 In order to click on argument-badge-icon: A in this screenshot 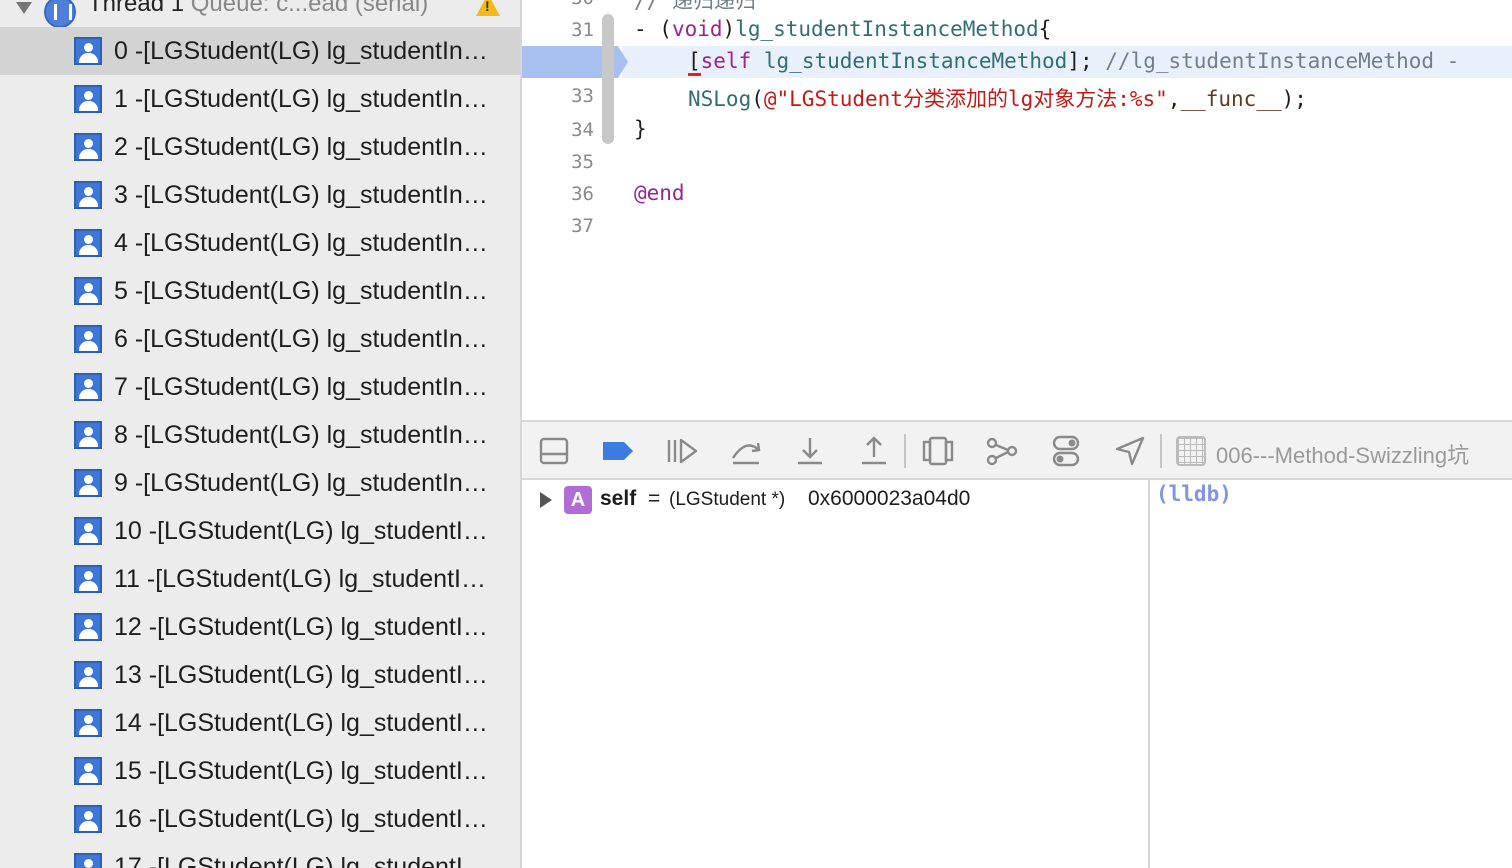, I will do `click(578, 500)`.